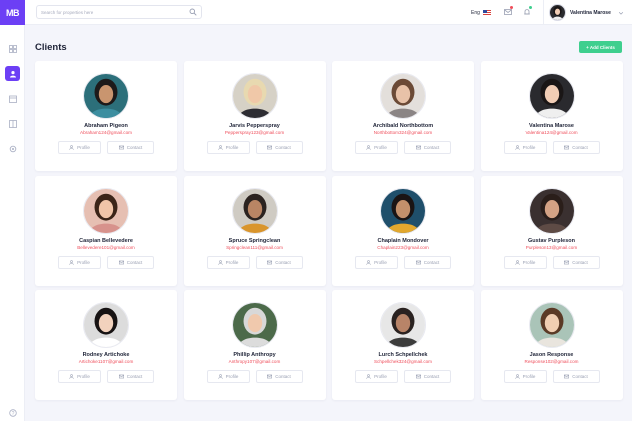  What do you see at coordinates (530, 7) in the screenshot?
I see `notification-dot` at bounding box center [530, 7].